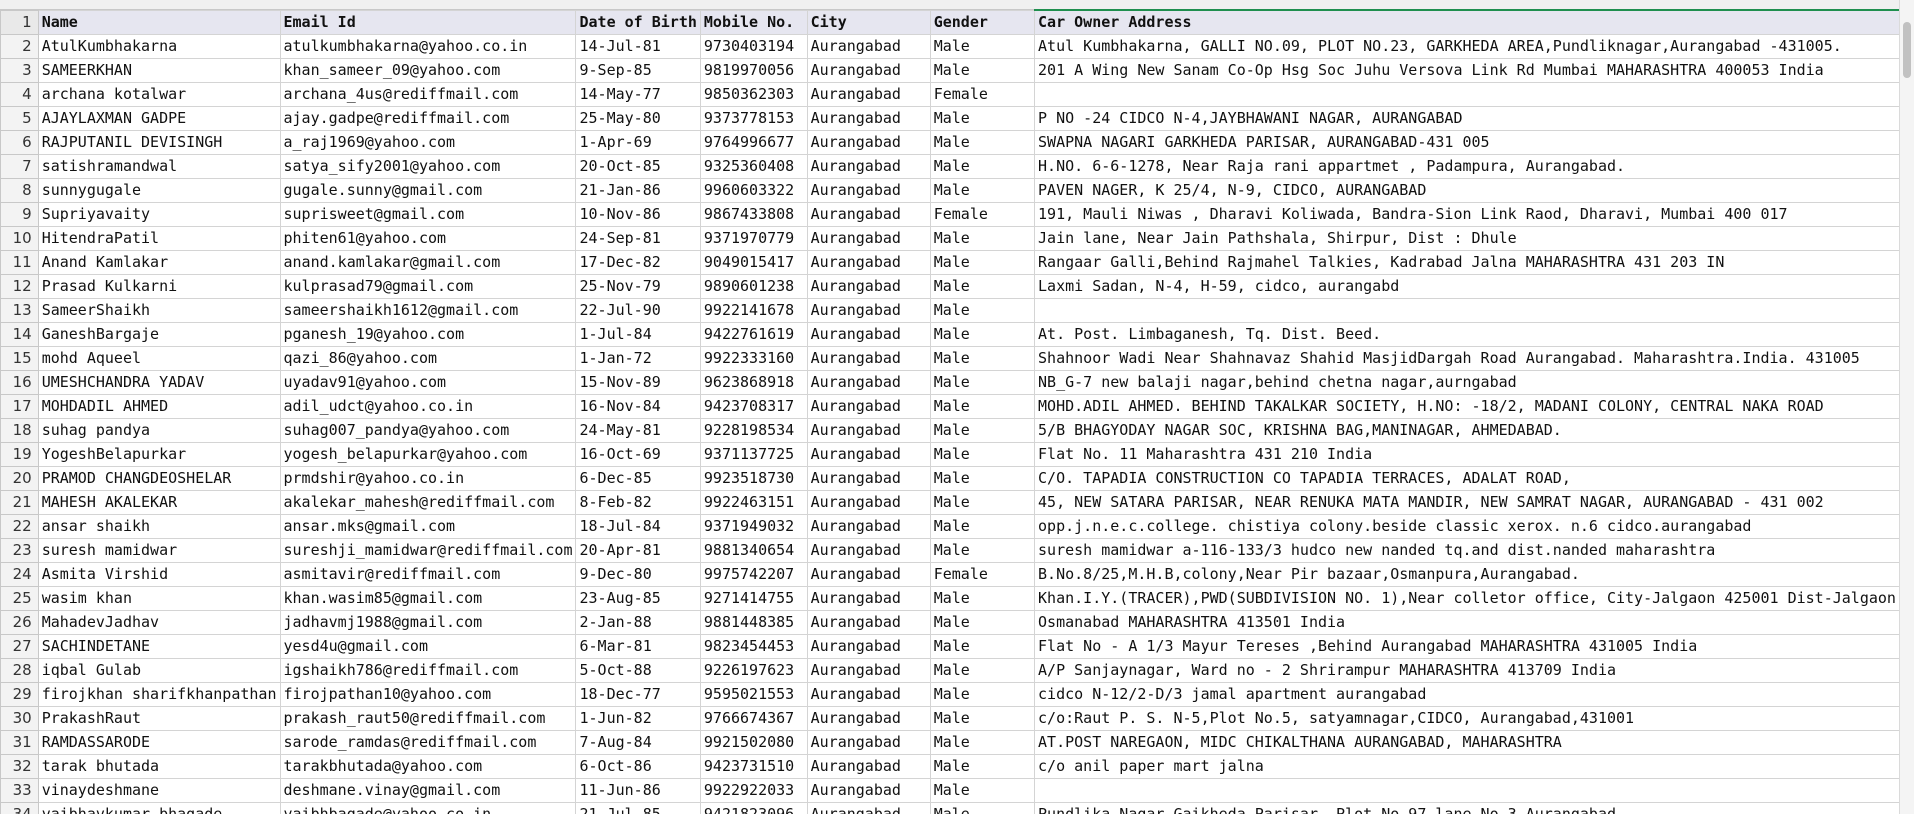 This screenshot has height=814, width=1914. I want to click on cell-name: Prasad Kulkarni, so click(159, 286).